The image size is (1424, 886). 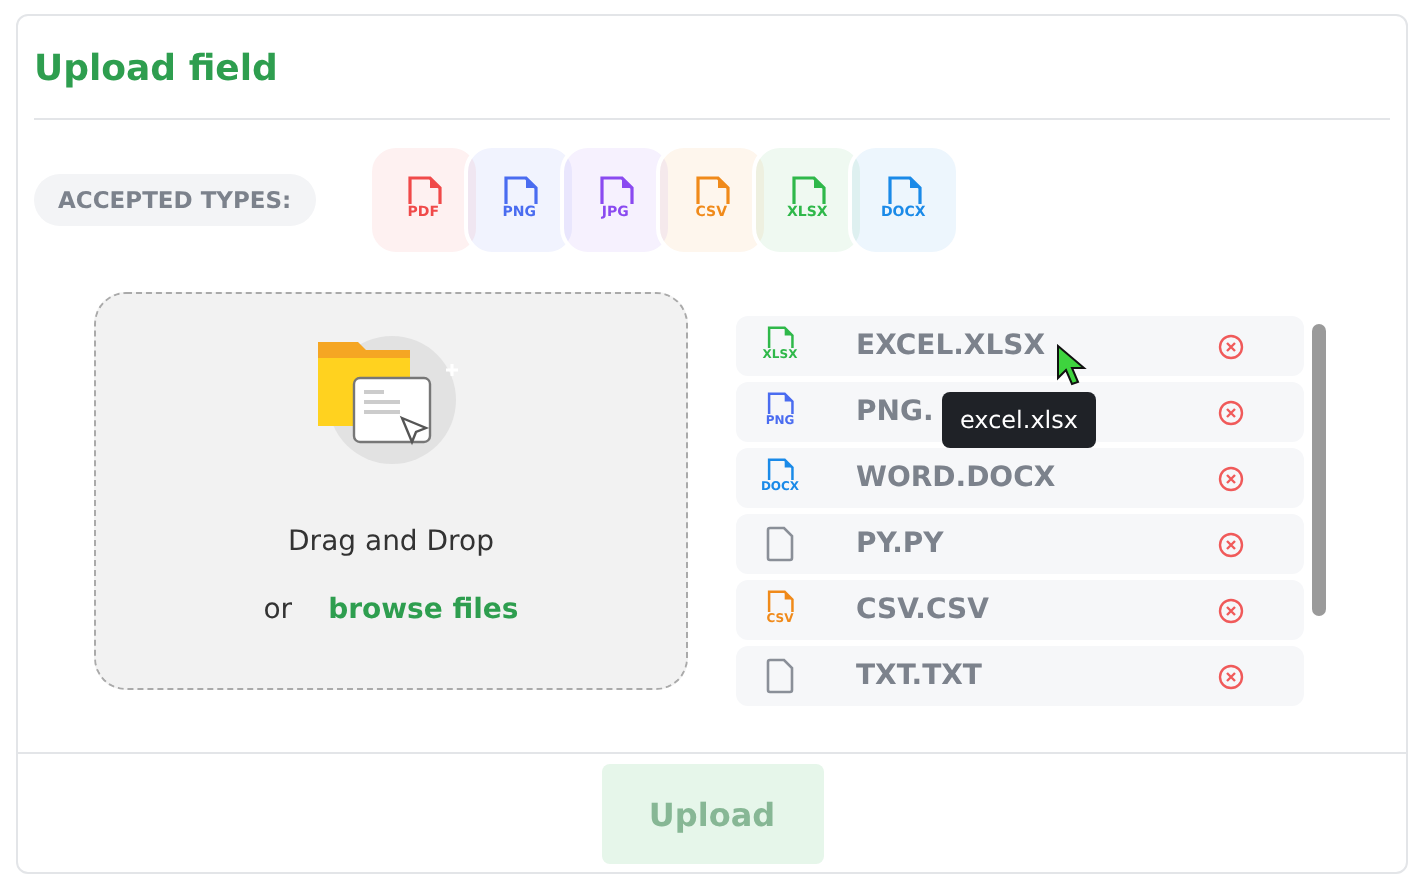 I want to click on file-name: PY.PY, so click(x=900, y=544).